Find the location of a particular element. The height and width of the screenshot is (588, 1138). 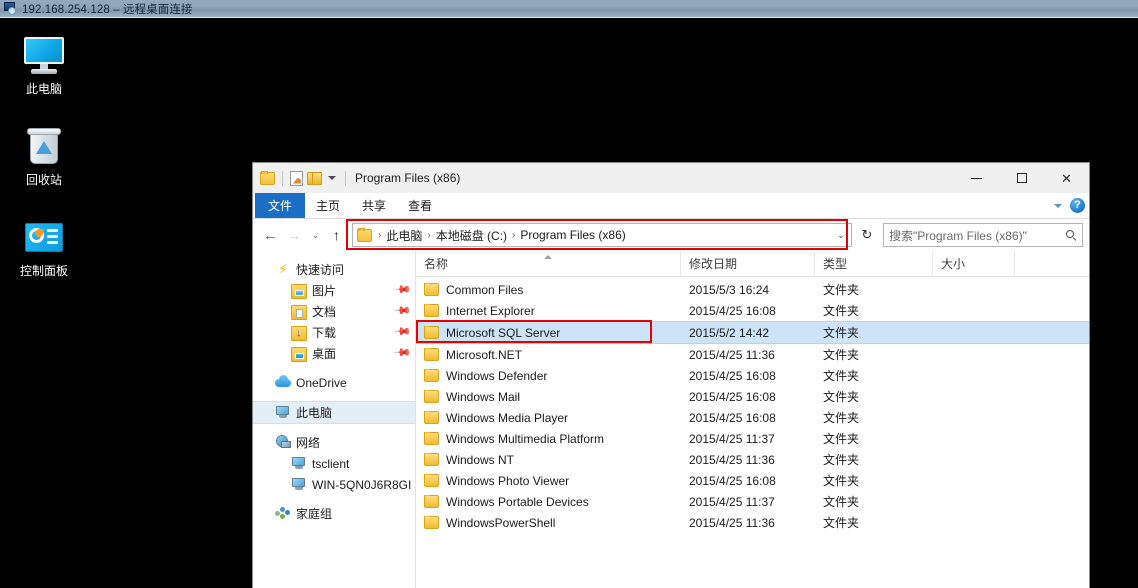

cell-name: Microsoft SQL Server is located at coordinates (548, 332).